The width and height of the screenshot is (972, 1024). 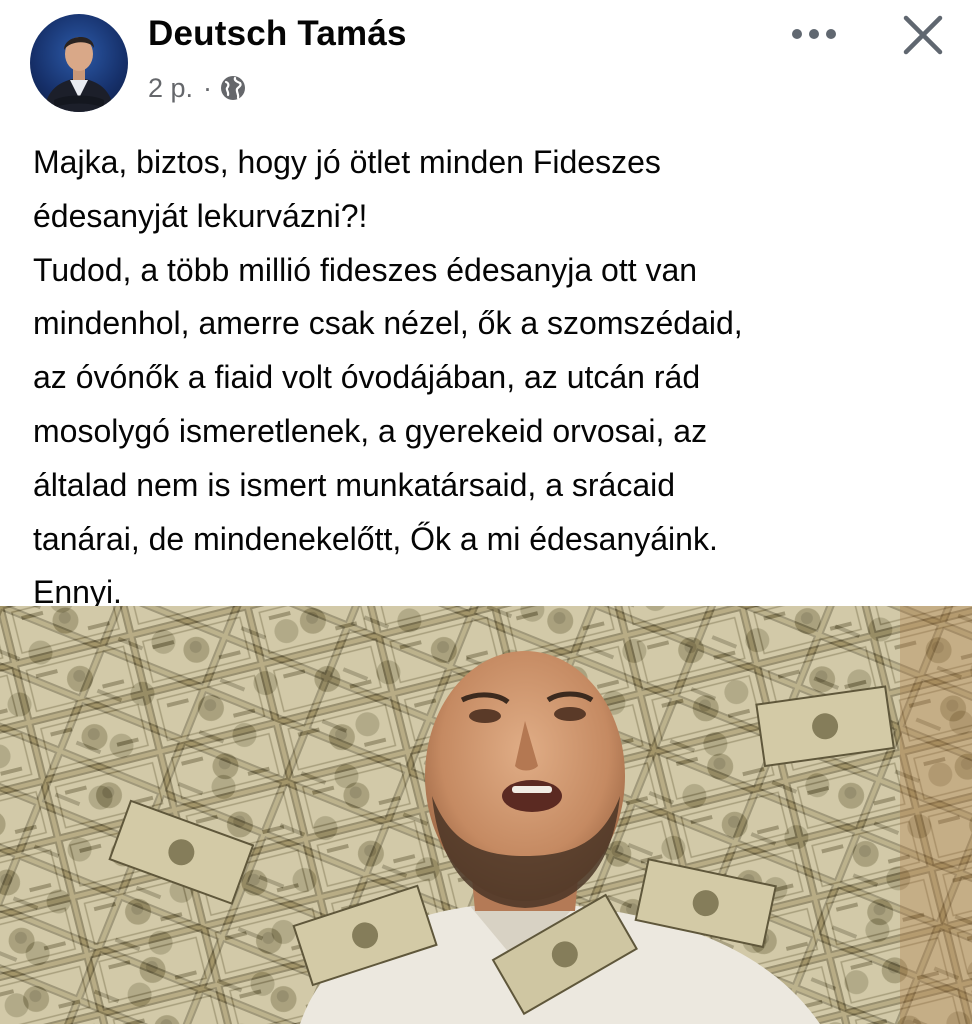 I want to click on author-name: Deutsch Tamás, so click(x=277, y=34).